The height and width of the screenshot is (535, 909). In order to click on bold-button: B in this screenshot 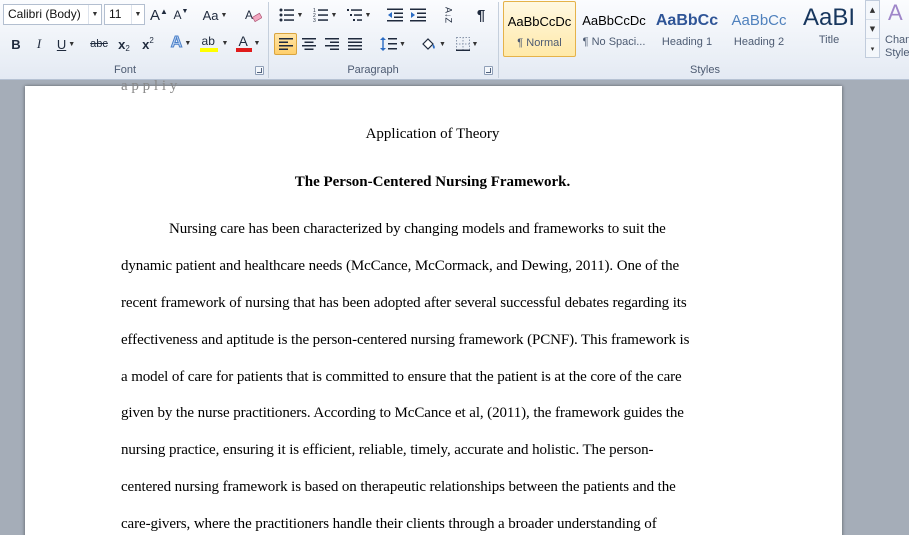, I will do `click(16, 44)`.